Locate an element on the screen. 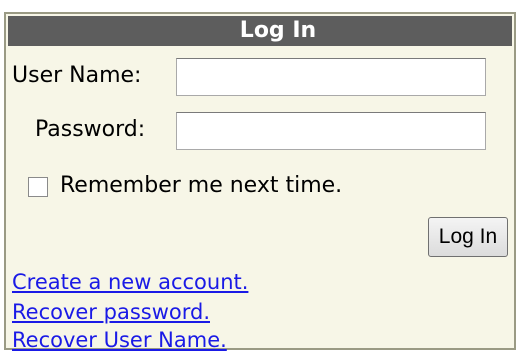 The width and height of the screenshot is (530, 356). username-label: User Name: is located at coordinates (77, 75).